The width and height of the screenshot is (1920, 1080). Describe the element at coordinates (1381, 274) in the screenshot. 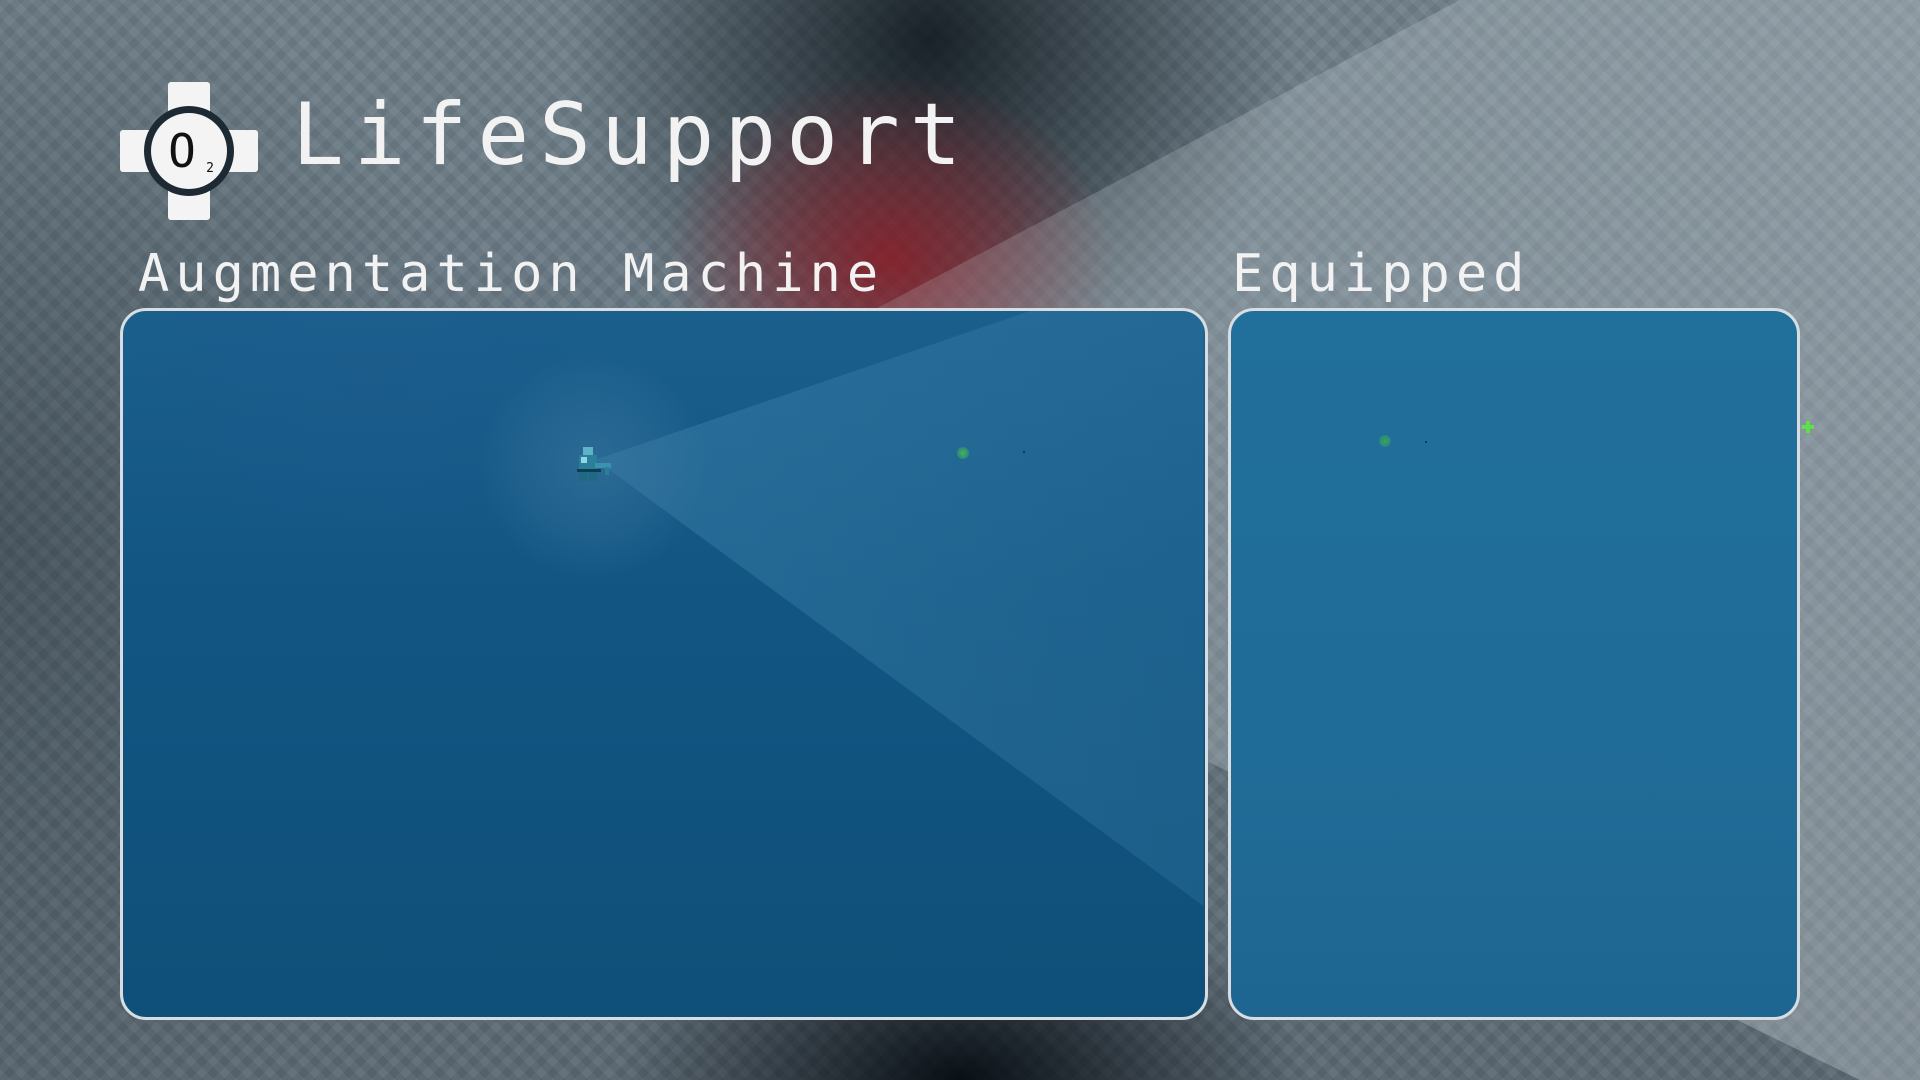

I see `equipped-title: Equipped` at that location.